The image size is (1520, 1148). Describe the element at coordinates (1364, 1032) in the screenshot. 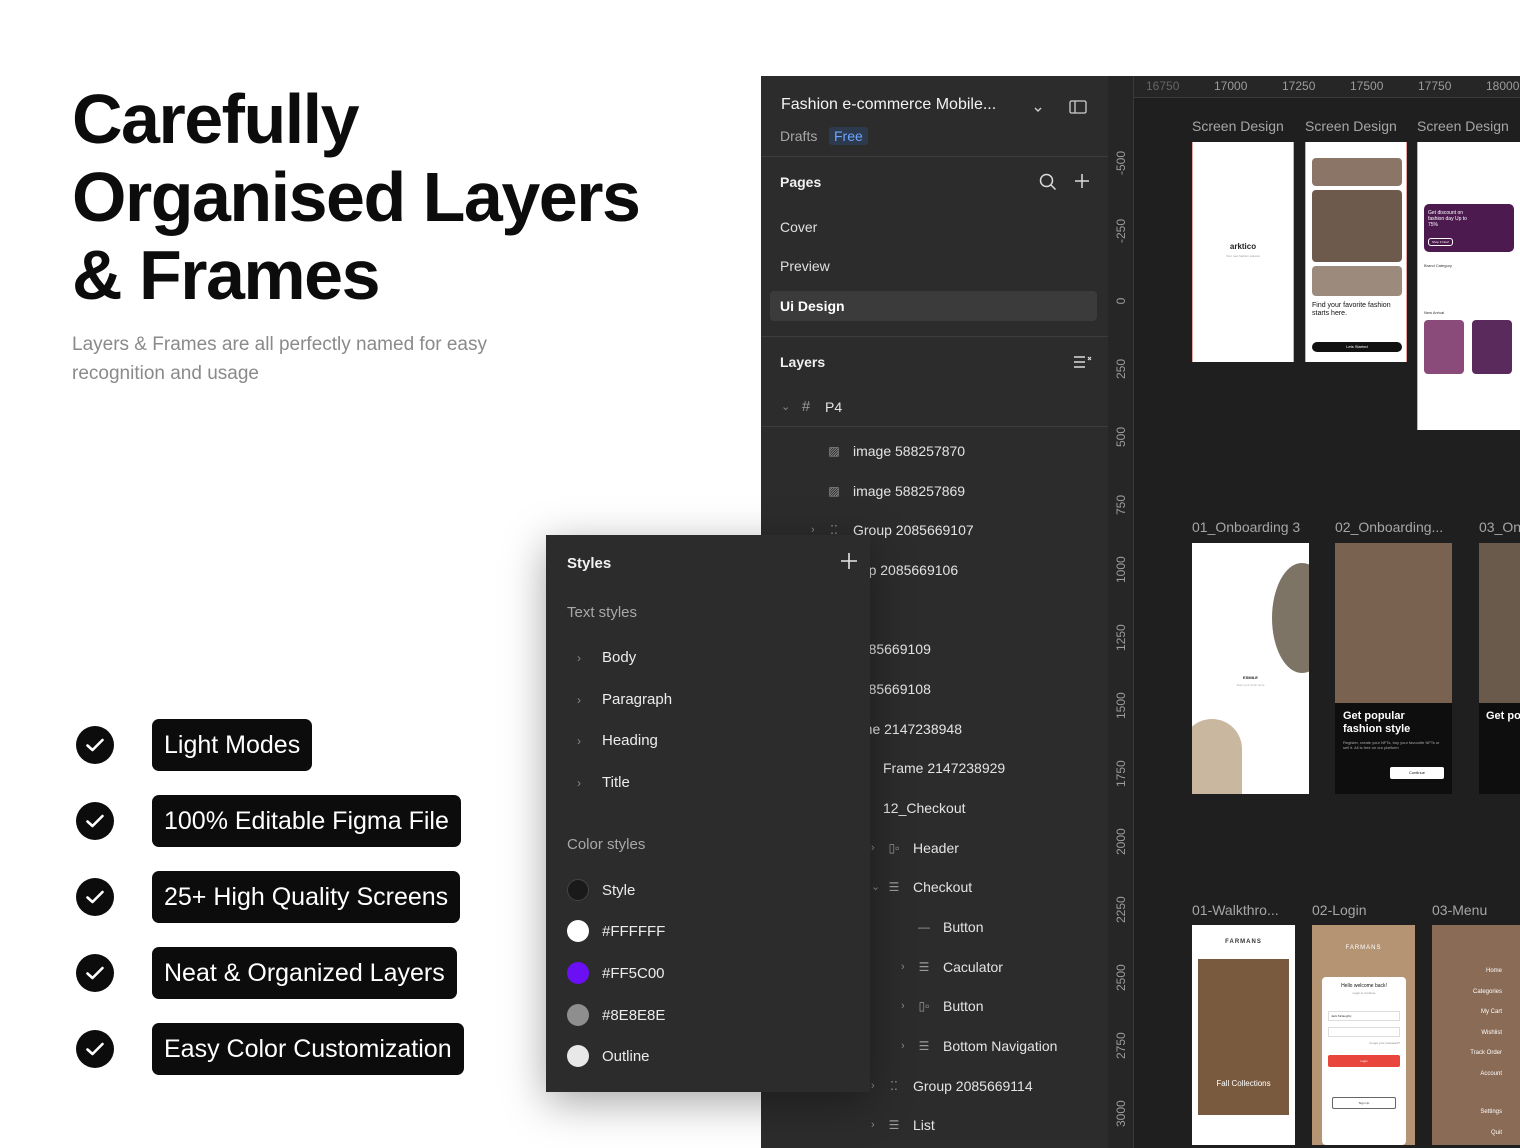

I see `password-field` at that location.